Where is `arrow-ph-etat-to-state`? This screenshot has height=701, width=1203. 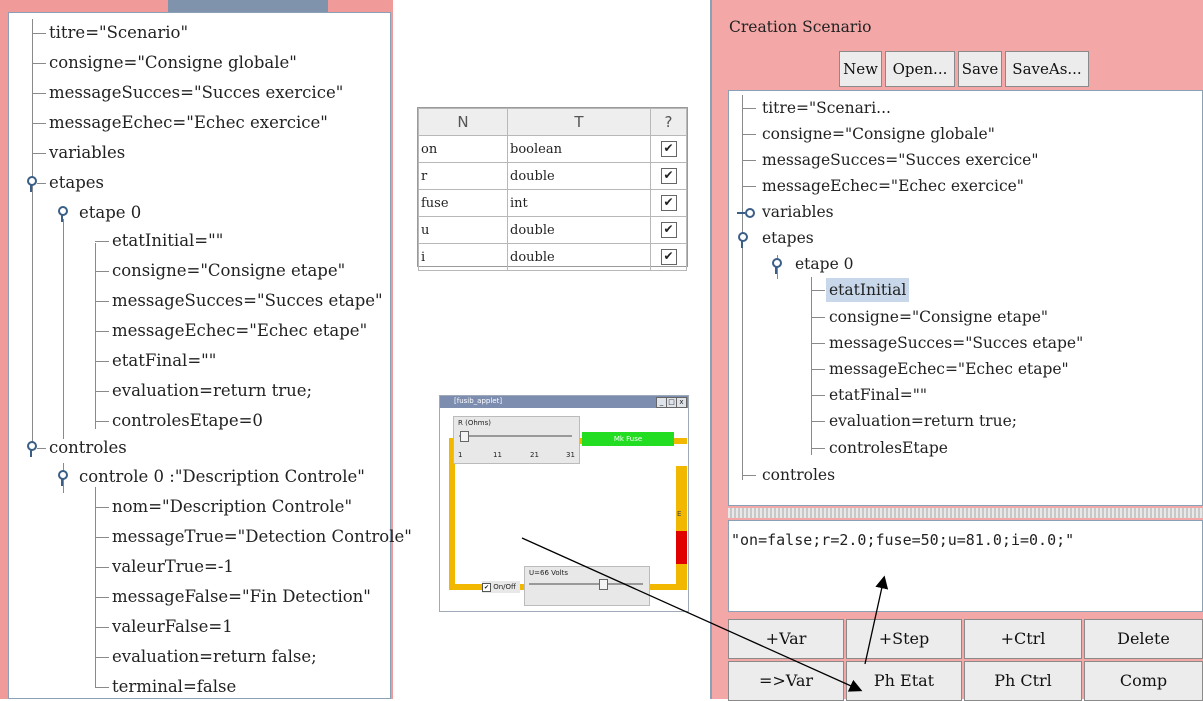
arrow-ph-etat-to-state is located at coordinates (876, 620).